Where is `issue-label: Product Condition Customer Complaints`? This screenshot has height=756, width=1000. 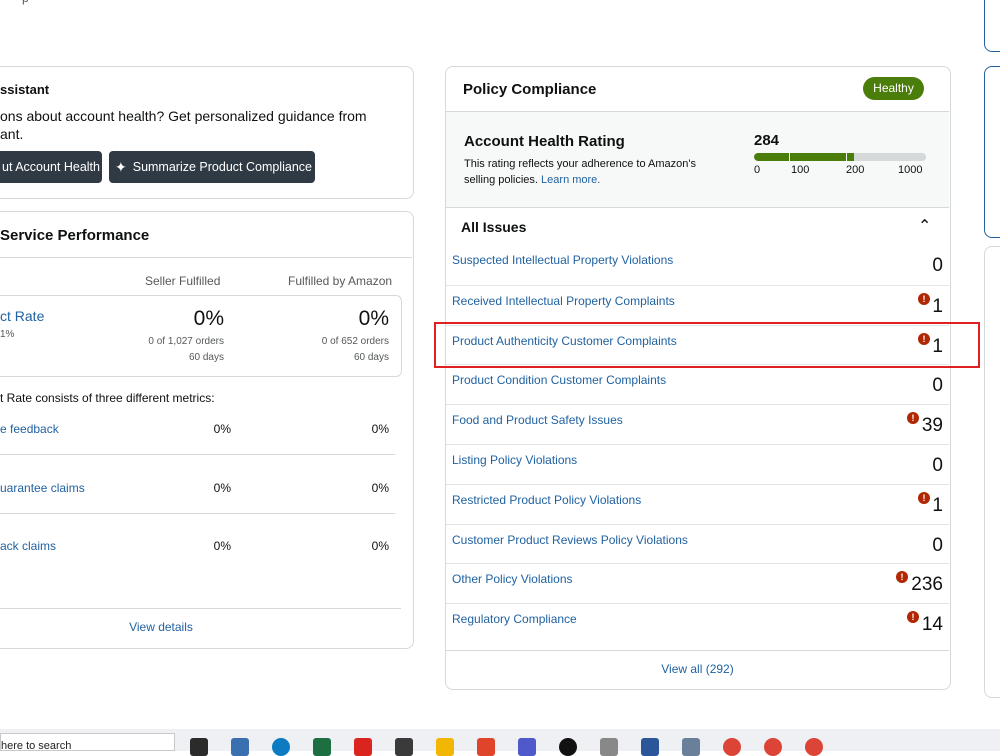 issue-label: Product Condition Customer Complaints is located at coordinates (559, 380).